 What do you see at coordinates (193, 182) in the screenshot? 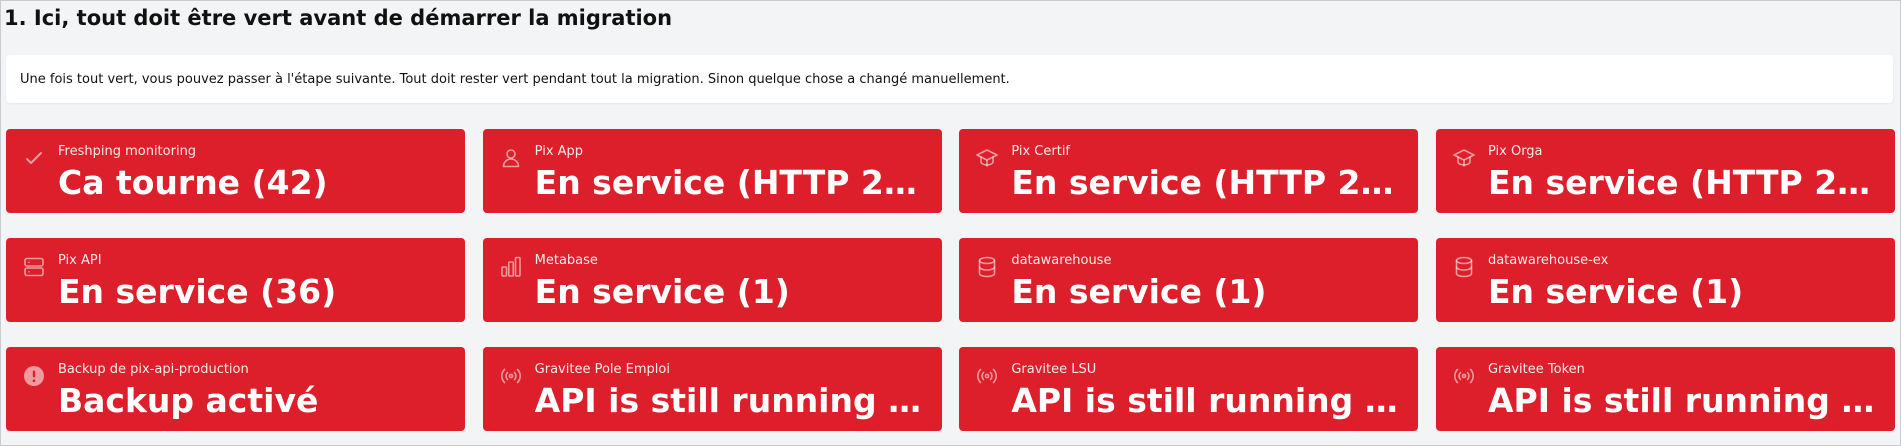
I see `card-value: Ca tourne (42)` at bounding box center [193, 182].